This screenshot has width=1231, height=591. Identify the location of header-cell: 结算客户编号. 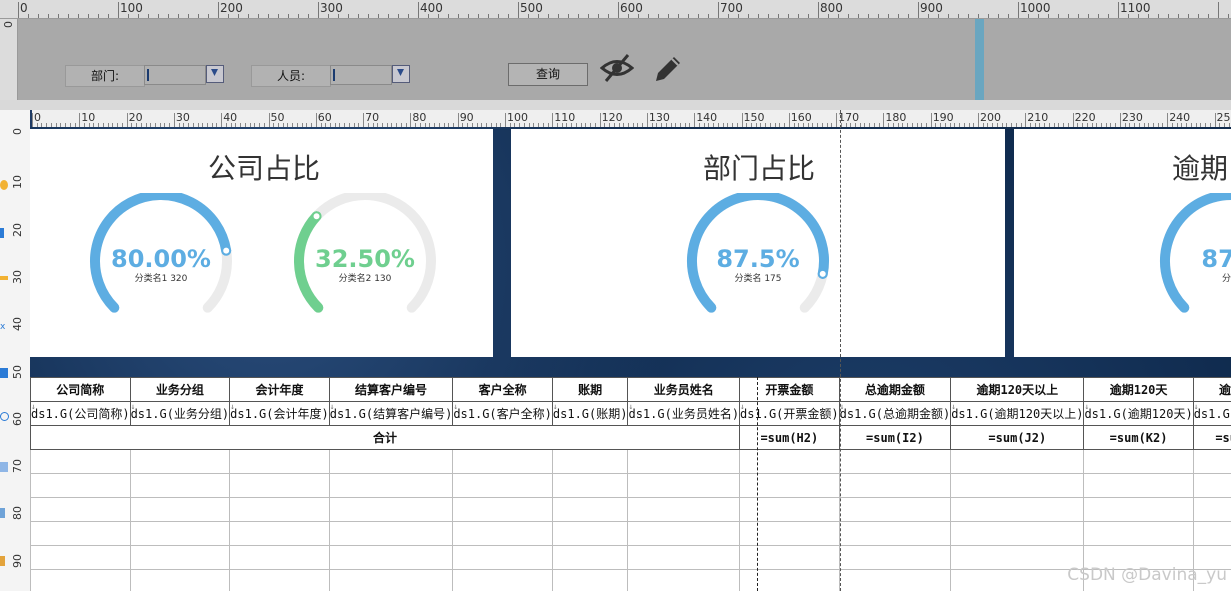
(391, 389).